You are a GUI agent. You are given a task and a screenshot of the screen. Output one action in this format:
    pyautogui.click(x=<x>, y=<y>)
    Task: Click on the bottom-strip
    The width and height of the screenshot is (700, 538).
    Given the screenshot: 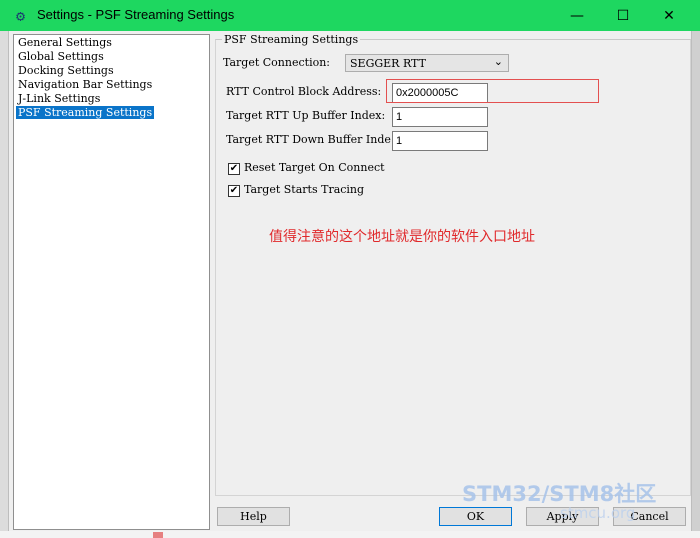 What is the action you would take?
    pyautogui.click(x=350, y=534)
    